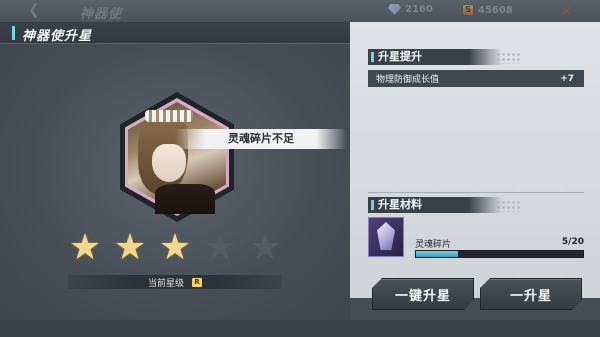 This screenshot has width=600, height=337. I want to click on material-count: 5/20, so click(572, 242).